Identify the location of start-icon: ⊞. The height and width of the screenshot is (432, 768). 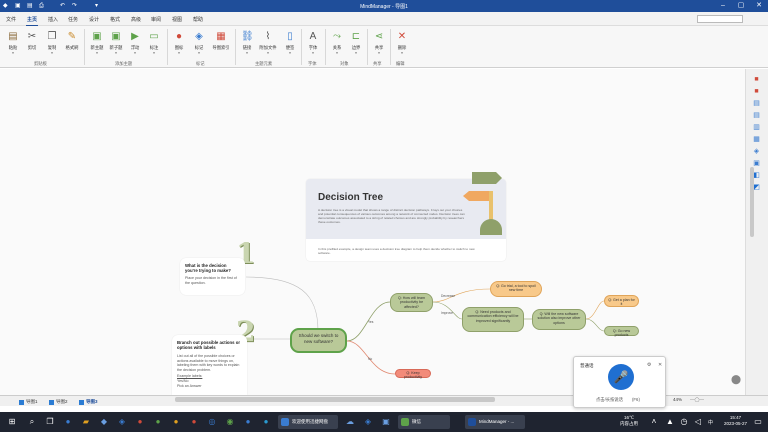
(12, 422).